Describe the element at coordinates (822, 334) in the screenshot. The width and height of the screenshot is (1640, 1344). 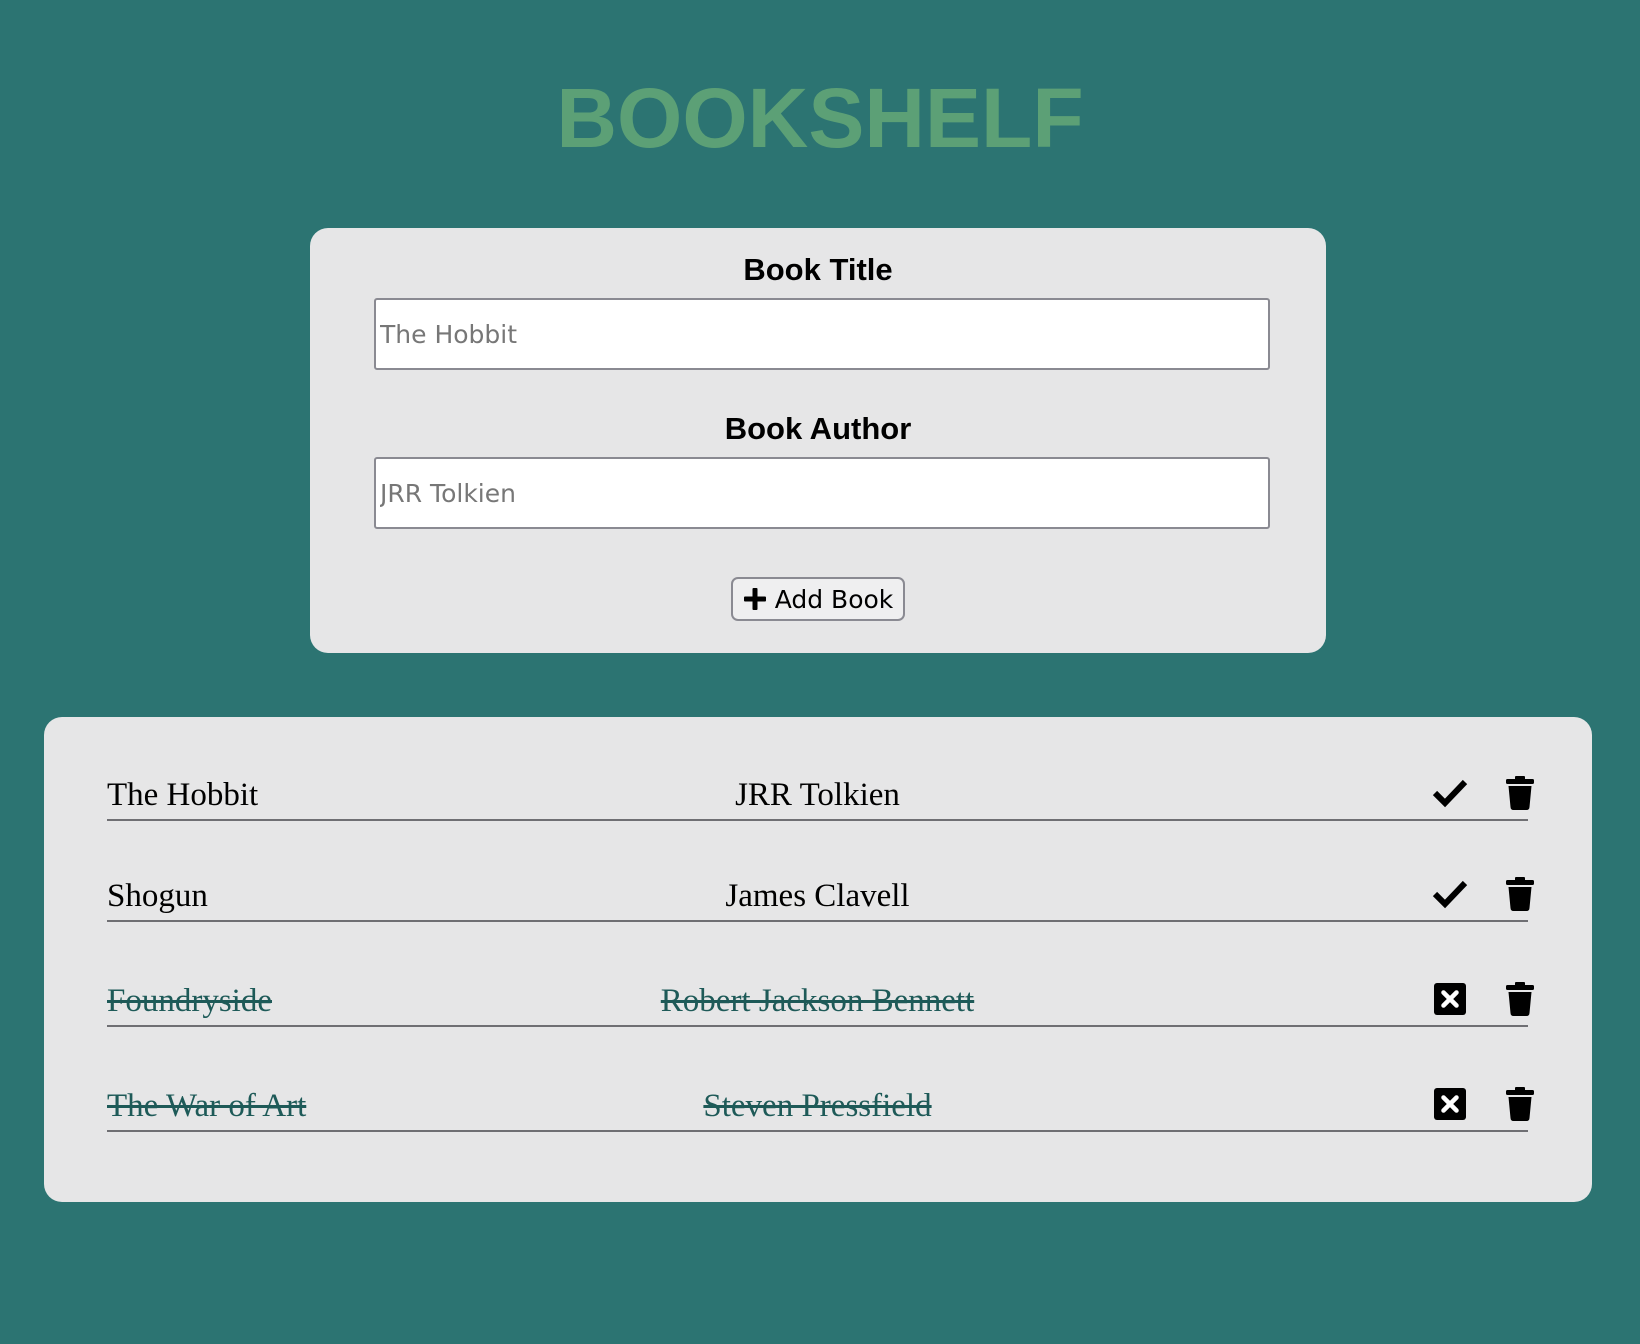
I see `book-title-input` at that location.